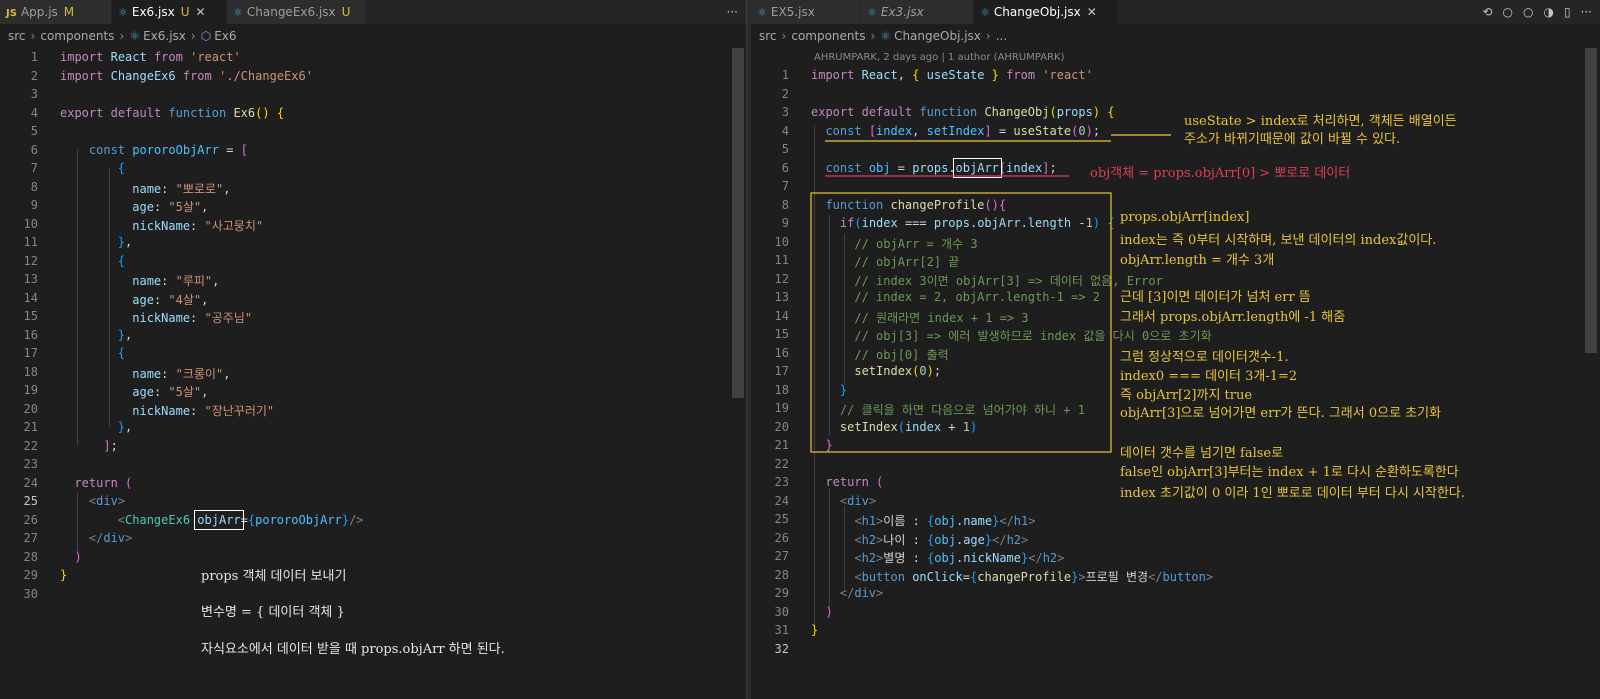 The height and width of the screenshot is (699, 1600). Describe the element at coordinates (30, 297) in the screenshot. I see `line-number: 14` at that location.